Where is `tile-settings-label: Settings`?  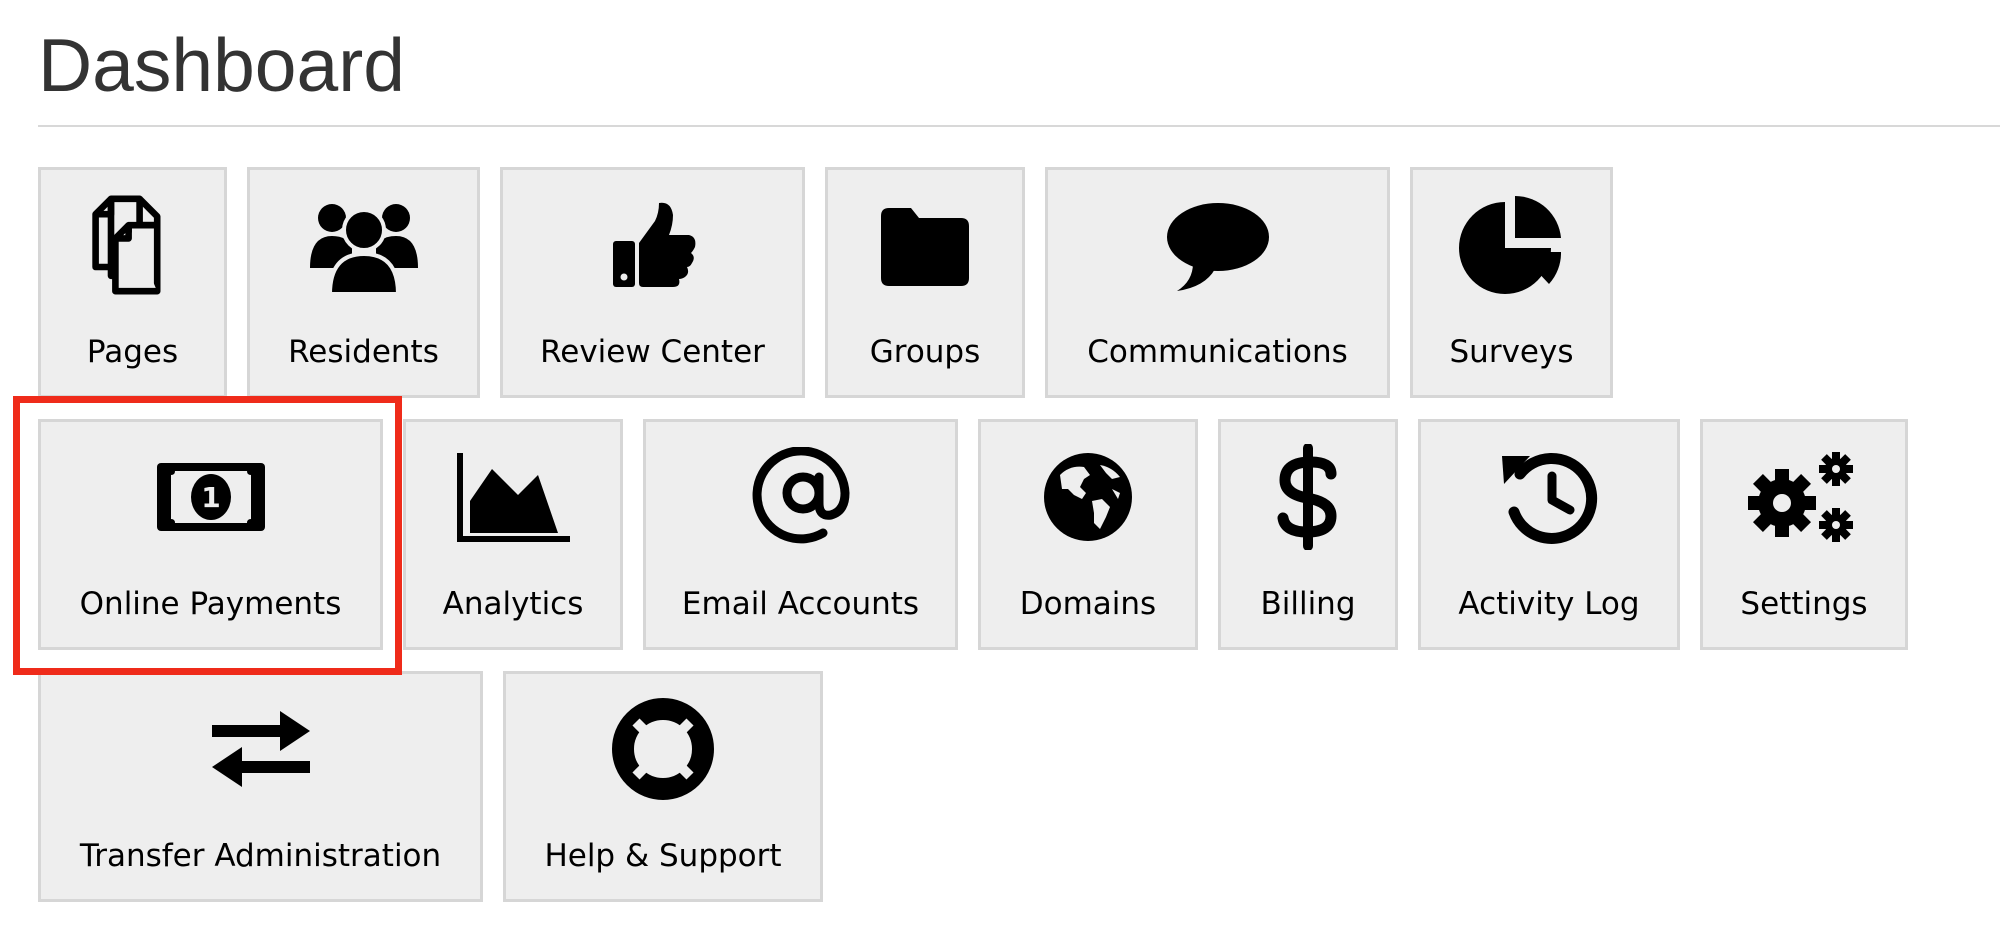 tile-settings-label: Settings is located at coordinates (1804, 604).